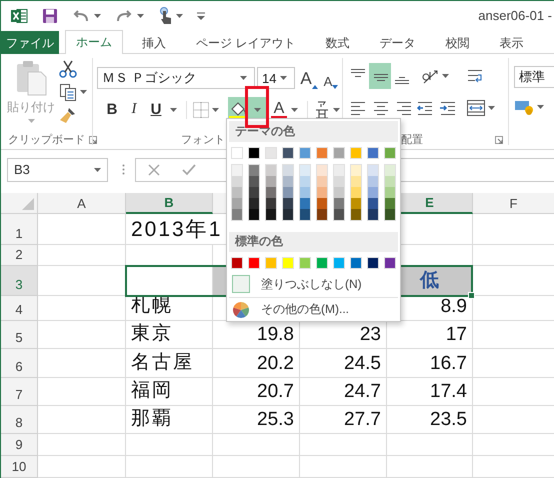 The image size is (554, 478). What do you see at coordinates (68, 115) in the screenshot?
I see `brush-icon` at bounding box center [68, 115].